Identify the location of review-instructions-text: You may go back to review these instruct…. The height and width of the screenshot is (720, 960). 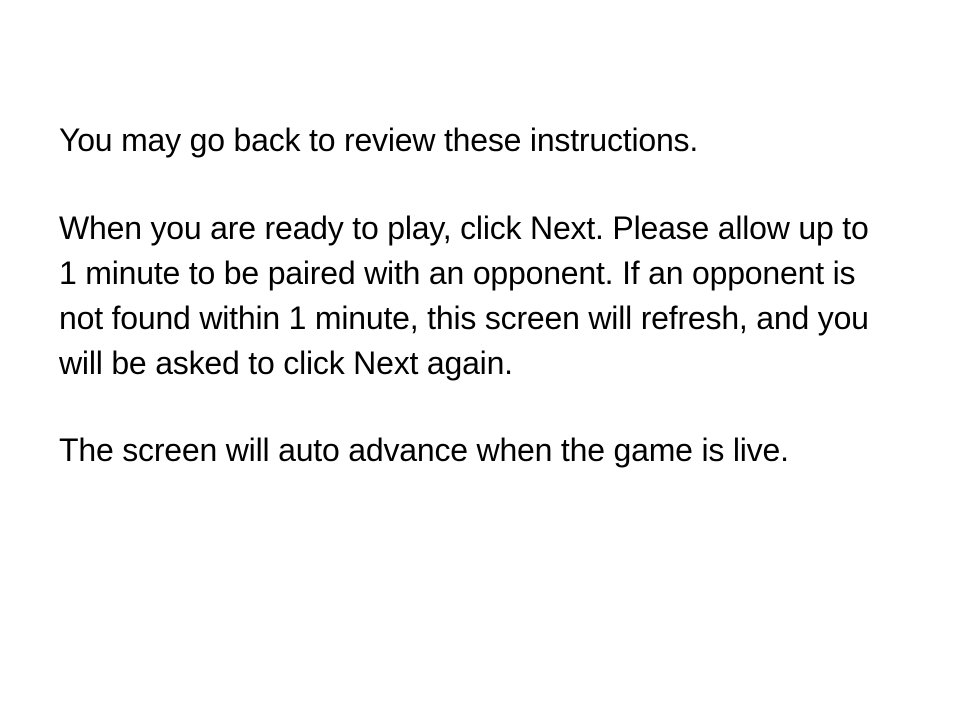
(379, 140).